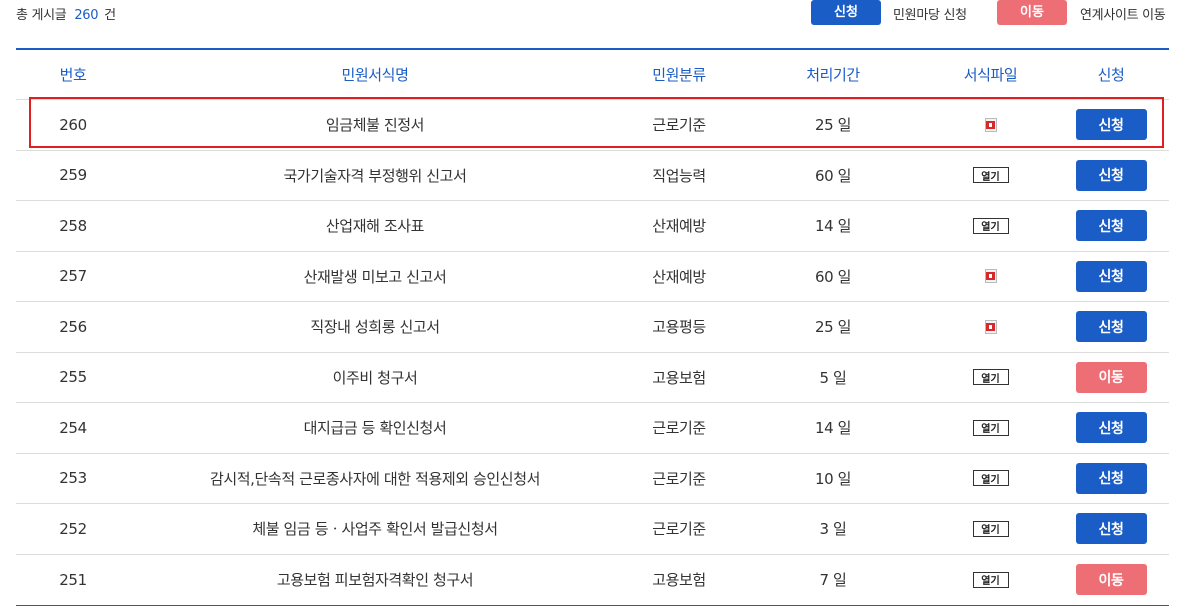 The height and width of the screenshot is (608, 1190). What do you see at coordinates (73, 427) in the screenshot?
I see `row-number: 254` at bounding box center [73, 427].